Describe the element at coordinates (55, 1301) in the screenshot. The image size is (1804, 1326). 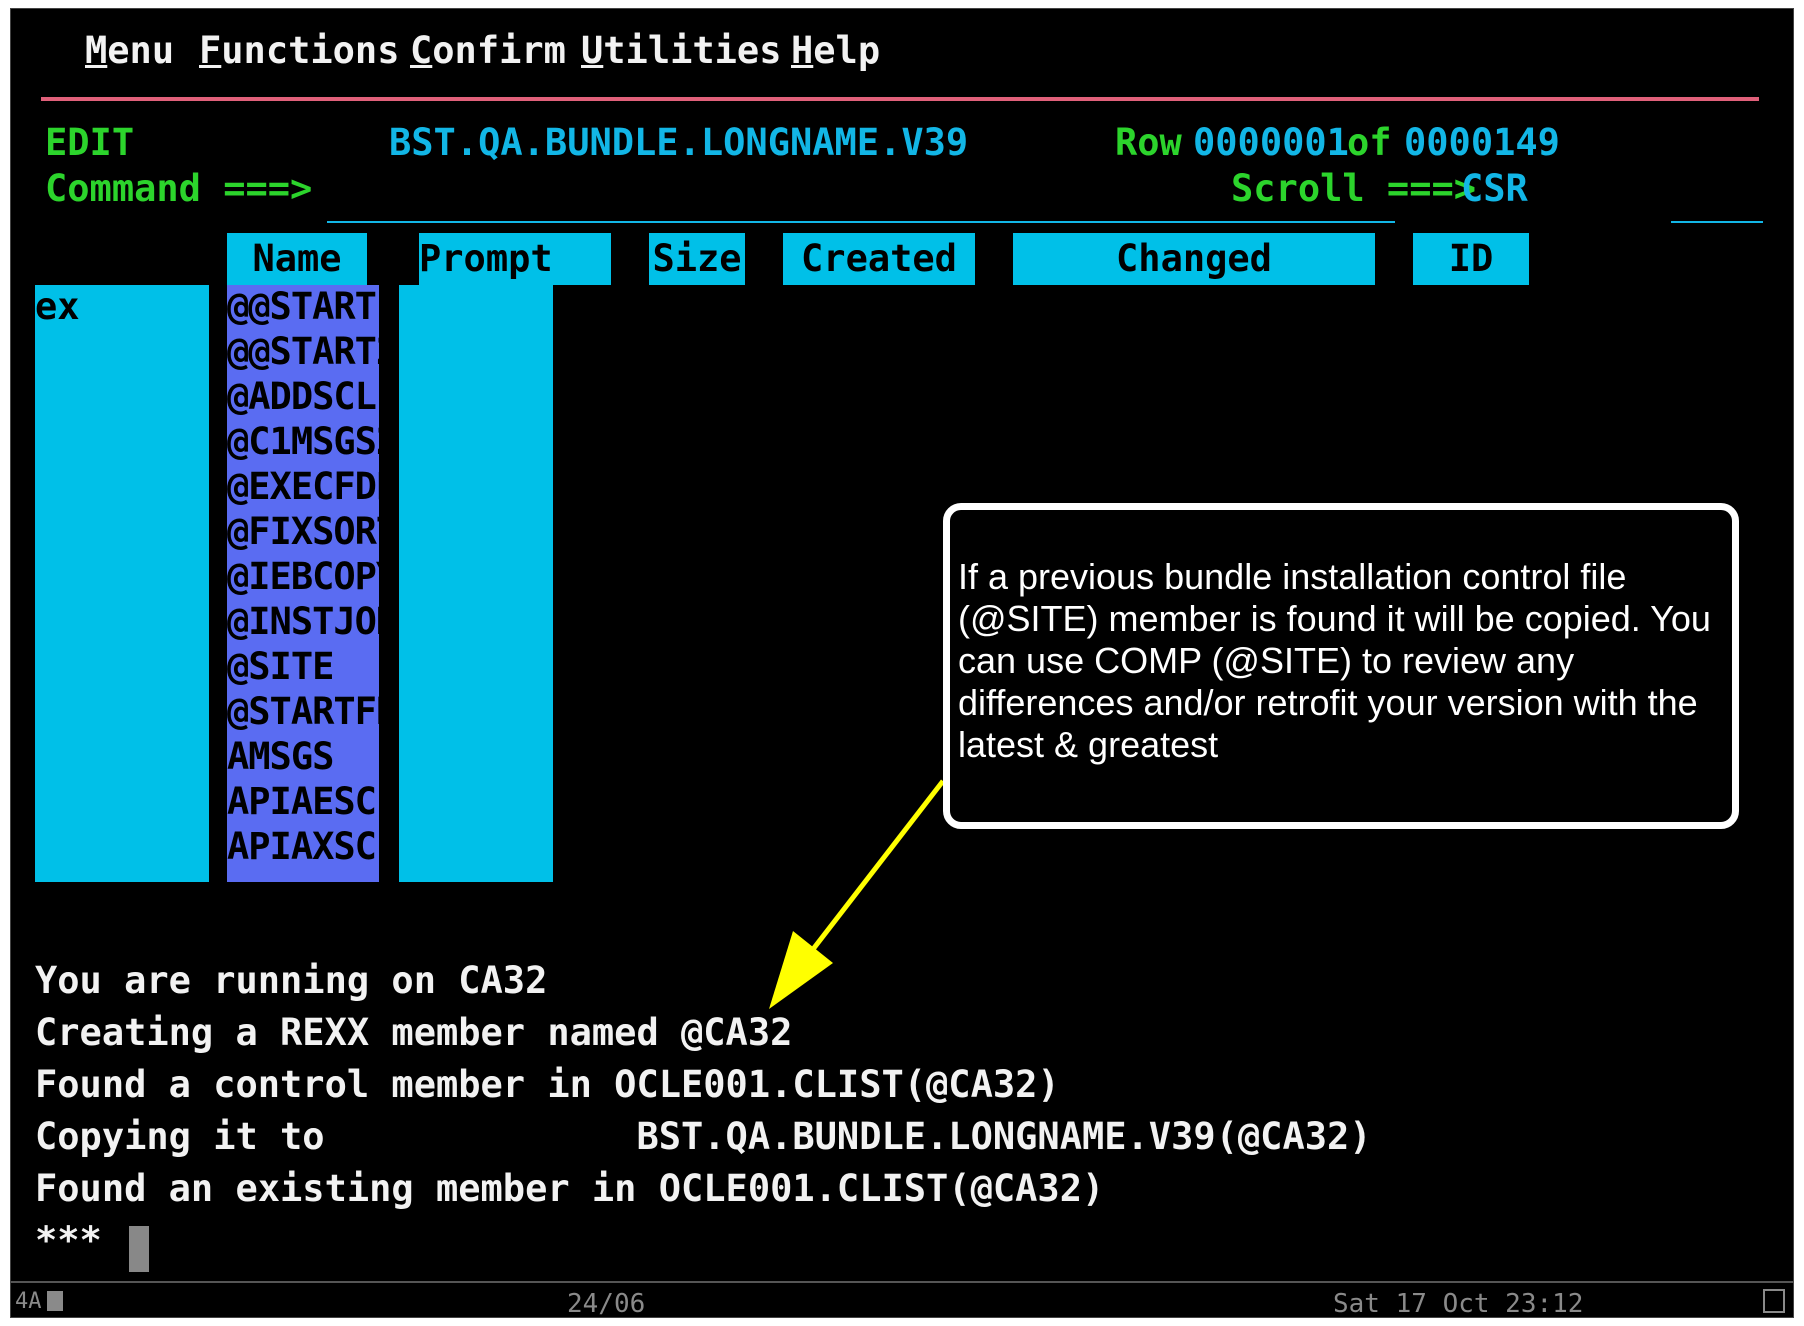
I see `status-block-icon` at that location.